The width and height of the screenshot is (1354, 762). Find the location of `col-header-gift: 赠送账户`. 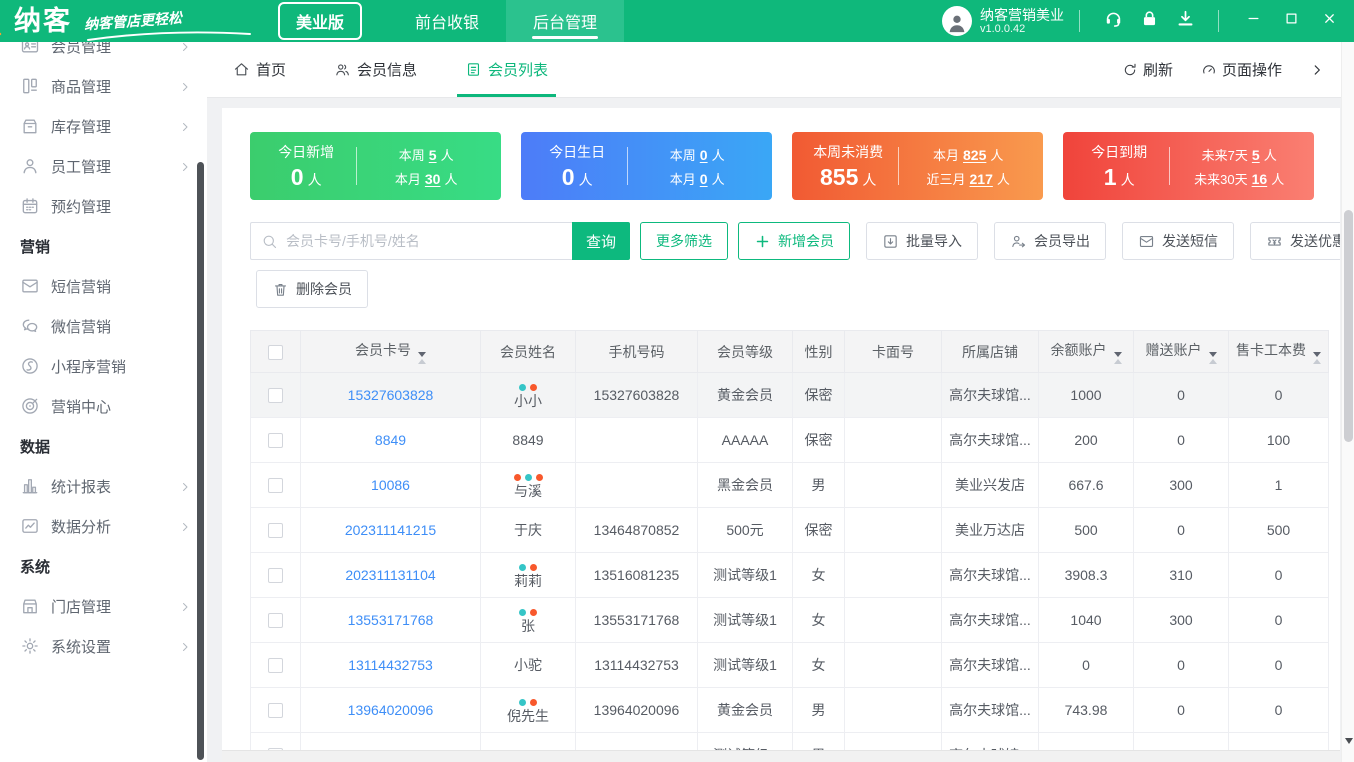

col-header-gift: 赠送账户 is located at coordinates (1181, 351).